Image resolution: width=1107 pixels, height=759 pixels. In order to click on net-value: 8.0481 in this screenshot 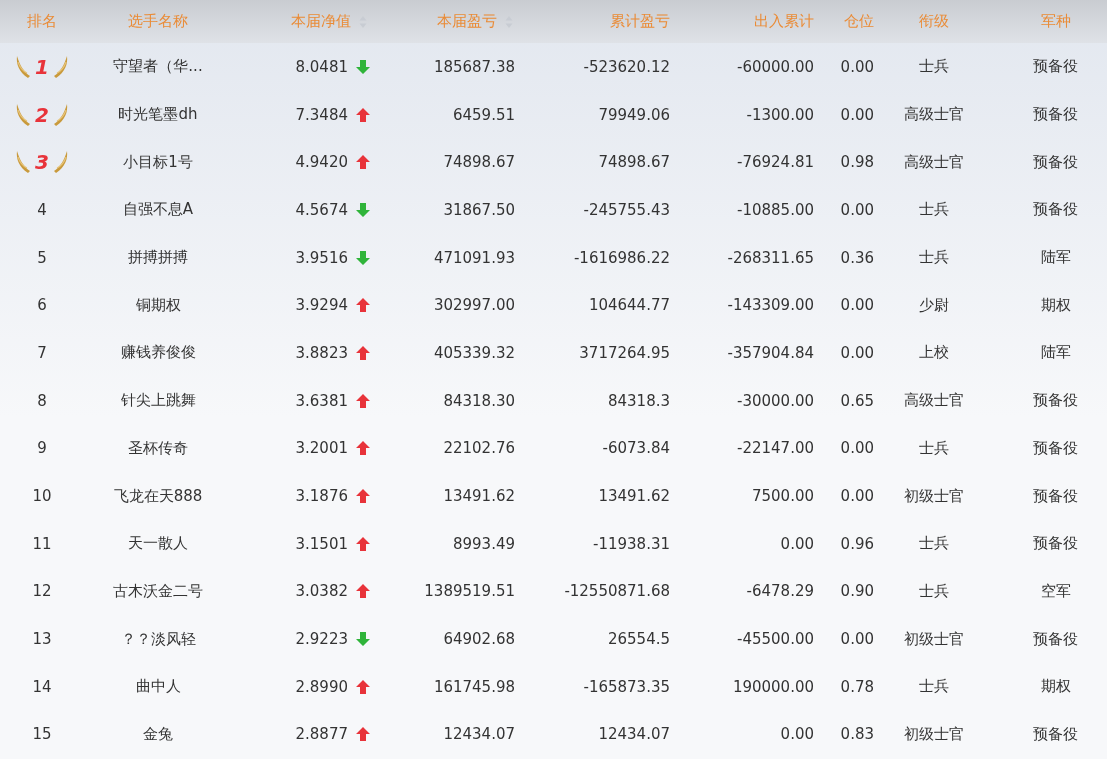, I will do `click(321, 66)`.